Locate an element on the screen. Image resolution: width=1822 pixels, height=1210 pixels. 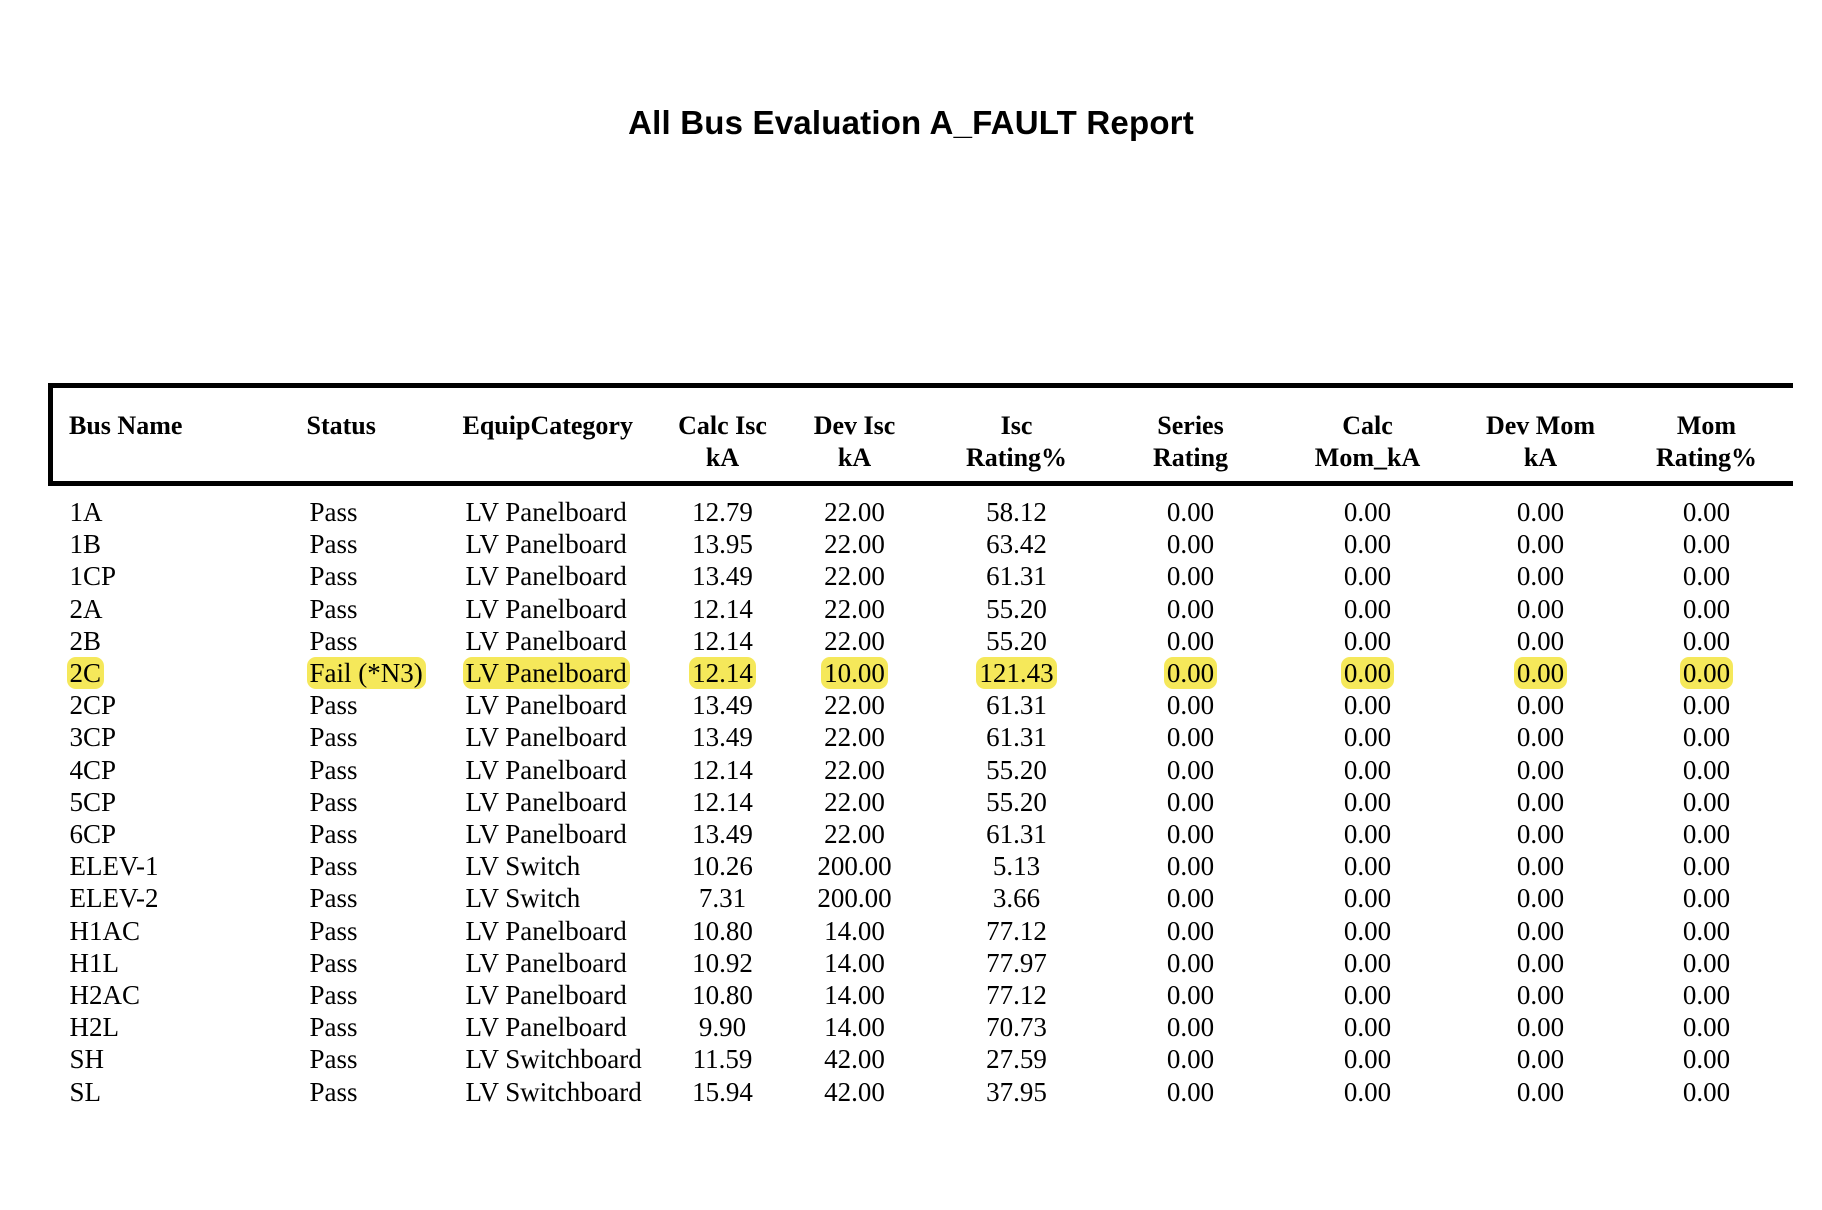
cell-equip: LV Panelboard is located at coordinates (563, 931).